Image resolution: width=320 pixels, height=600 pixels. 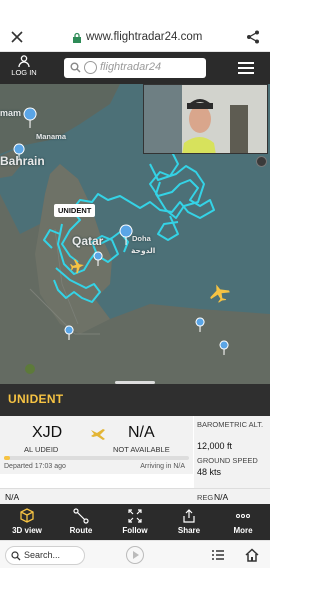 What do you see at coordinates (135, 400) in the screenshot?
I see `flight-panel-header: UNIDENT` at bounding box center [135, 400].